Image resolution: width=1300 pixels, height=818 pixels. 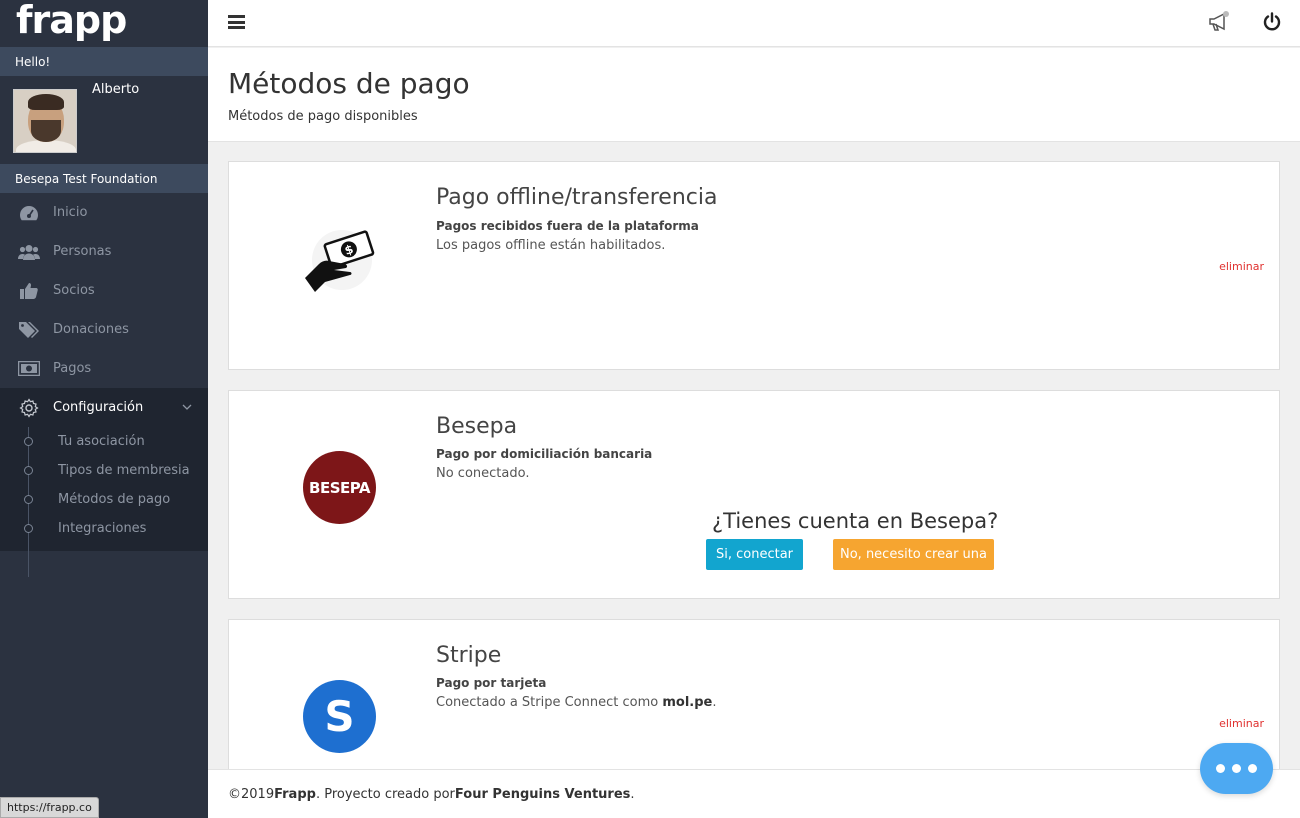 I want to click on card-title: Stripe, so click(x=469, y=655).